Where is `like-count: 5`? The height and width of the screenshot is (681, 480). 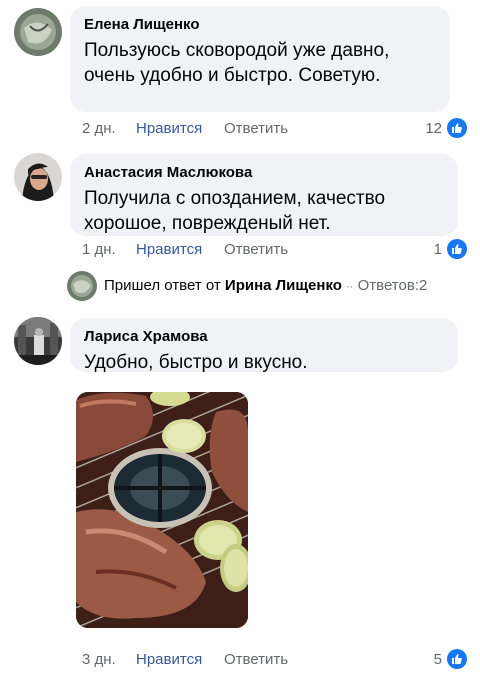 like-count: 5 is located at coordinates (421, 659).